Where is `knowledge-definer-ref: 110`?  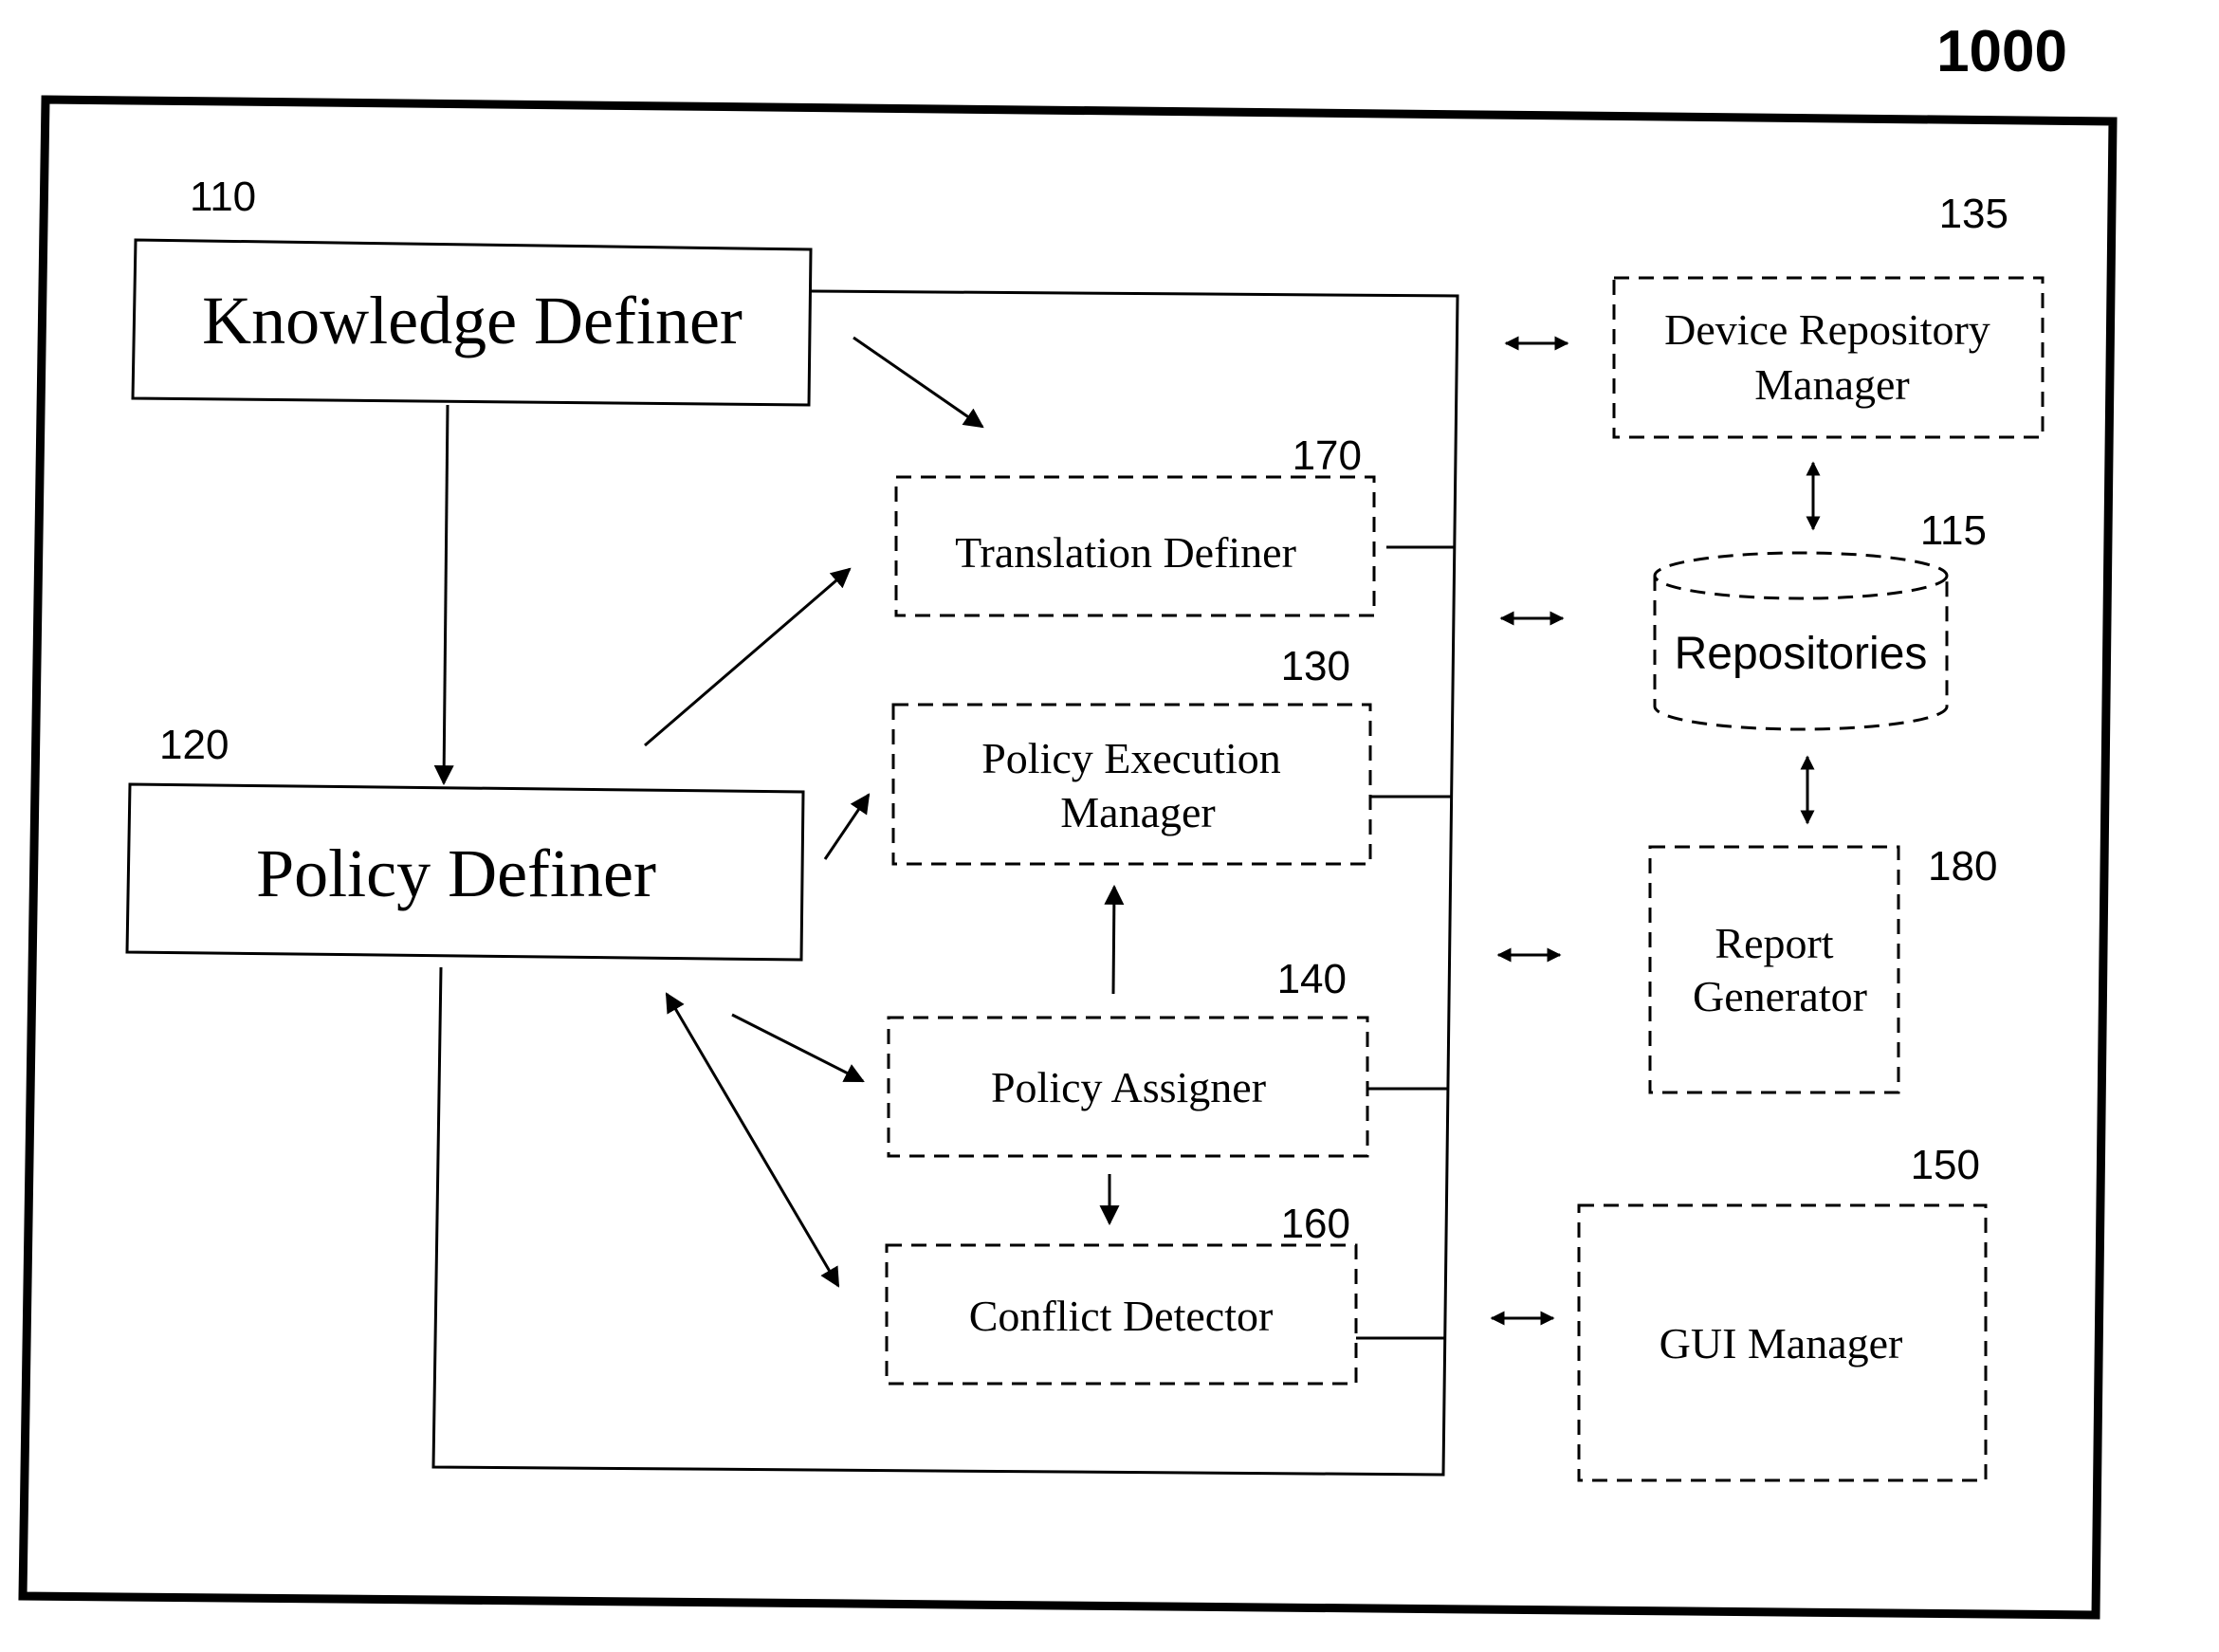
knowledge-definer-ref: 110 is located at coordinates (223, 197).